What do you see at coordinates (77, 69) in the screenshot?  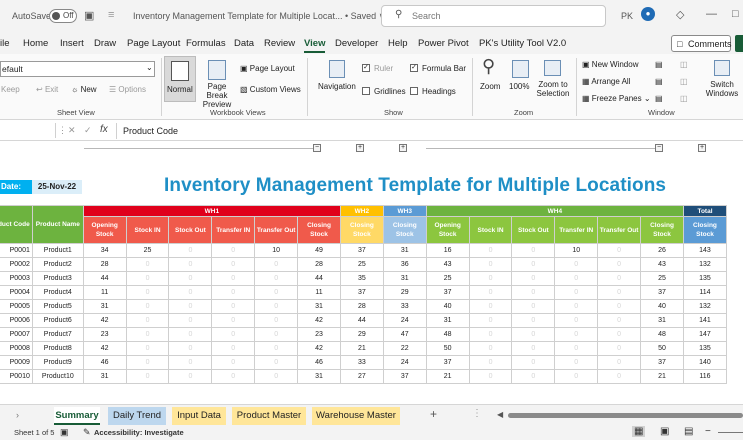 I see `sheet-view-select: efault ⌄` at bounding box center [77, 69].